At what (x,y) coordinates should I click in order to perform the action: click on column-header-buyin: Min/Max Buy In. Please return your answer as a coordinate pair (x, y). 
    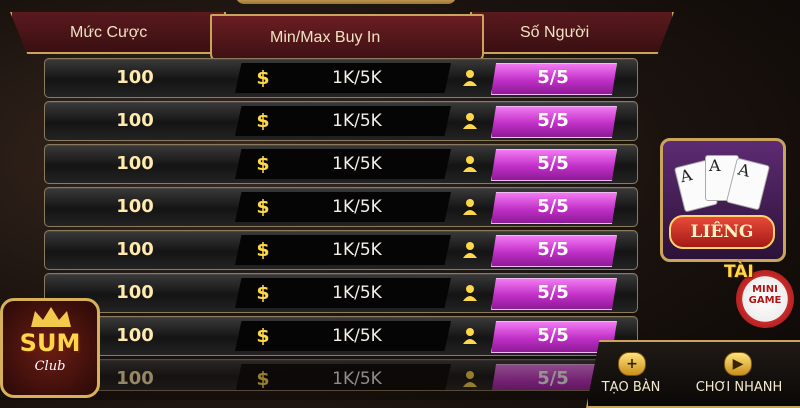
    Looking at the image, I should click on (325, 37).